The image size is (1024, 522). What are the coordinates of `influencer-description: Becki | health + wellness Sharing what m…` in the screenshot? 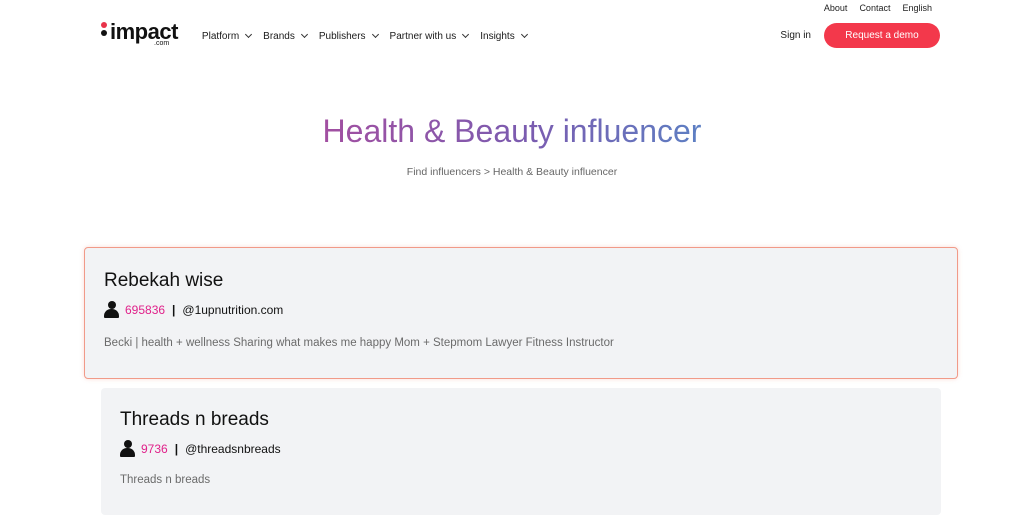 It's located at (359, 343).